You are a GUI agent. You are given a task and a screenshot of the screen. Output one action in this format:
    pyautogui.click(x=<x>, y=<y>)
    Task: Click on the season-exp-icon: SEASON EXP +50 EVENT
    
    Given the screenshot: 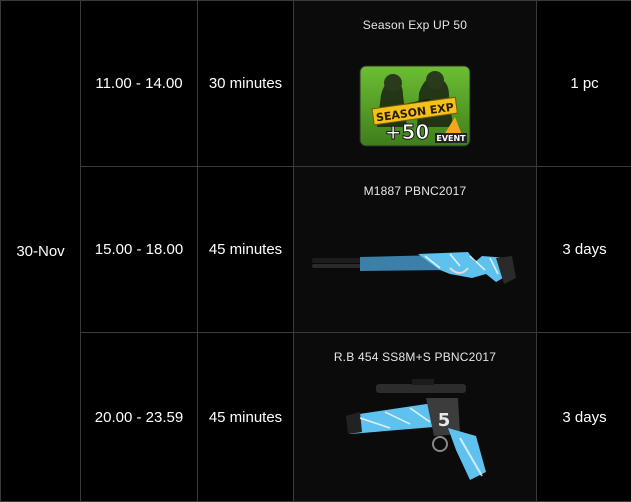 What is the action you would take?
    pyautogui.click(x=415, y=106)
    